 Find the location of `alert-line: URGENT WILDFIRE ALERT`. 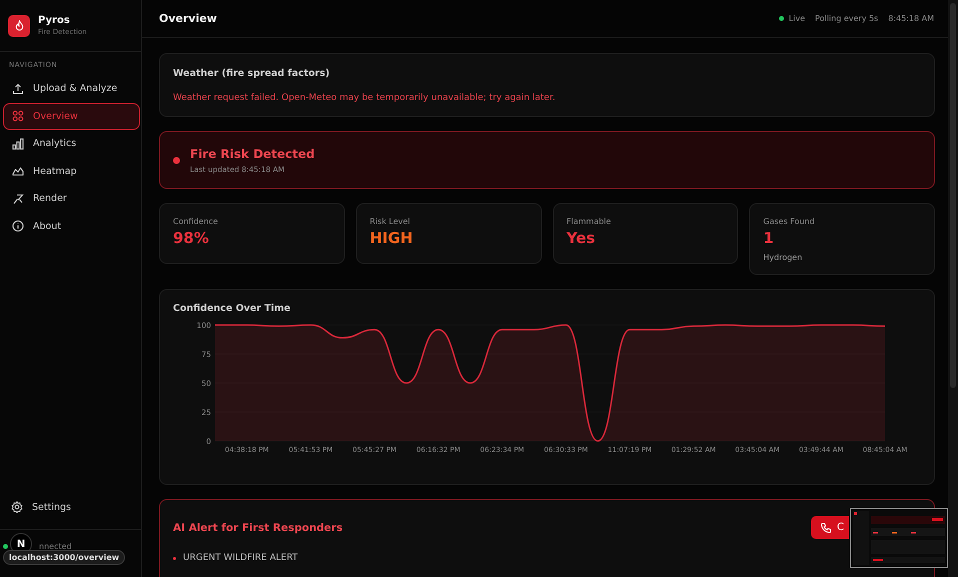

alert-line: URGENT WILDFIRE ALERT is located at coordinates (240, 558).